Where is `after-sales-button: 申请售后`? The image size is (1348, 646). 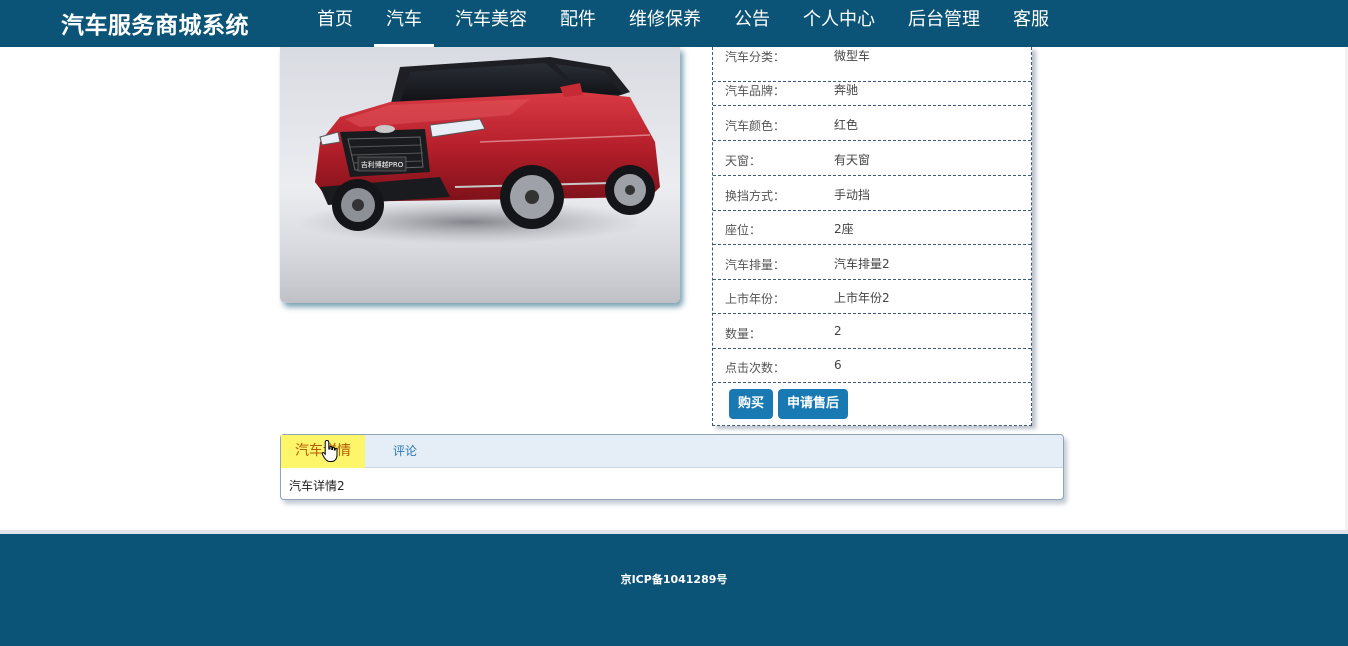 after-sales-button: 申请售后 is located at coordinates (813, 404).